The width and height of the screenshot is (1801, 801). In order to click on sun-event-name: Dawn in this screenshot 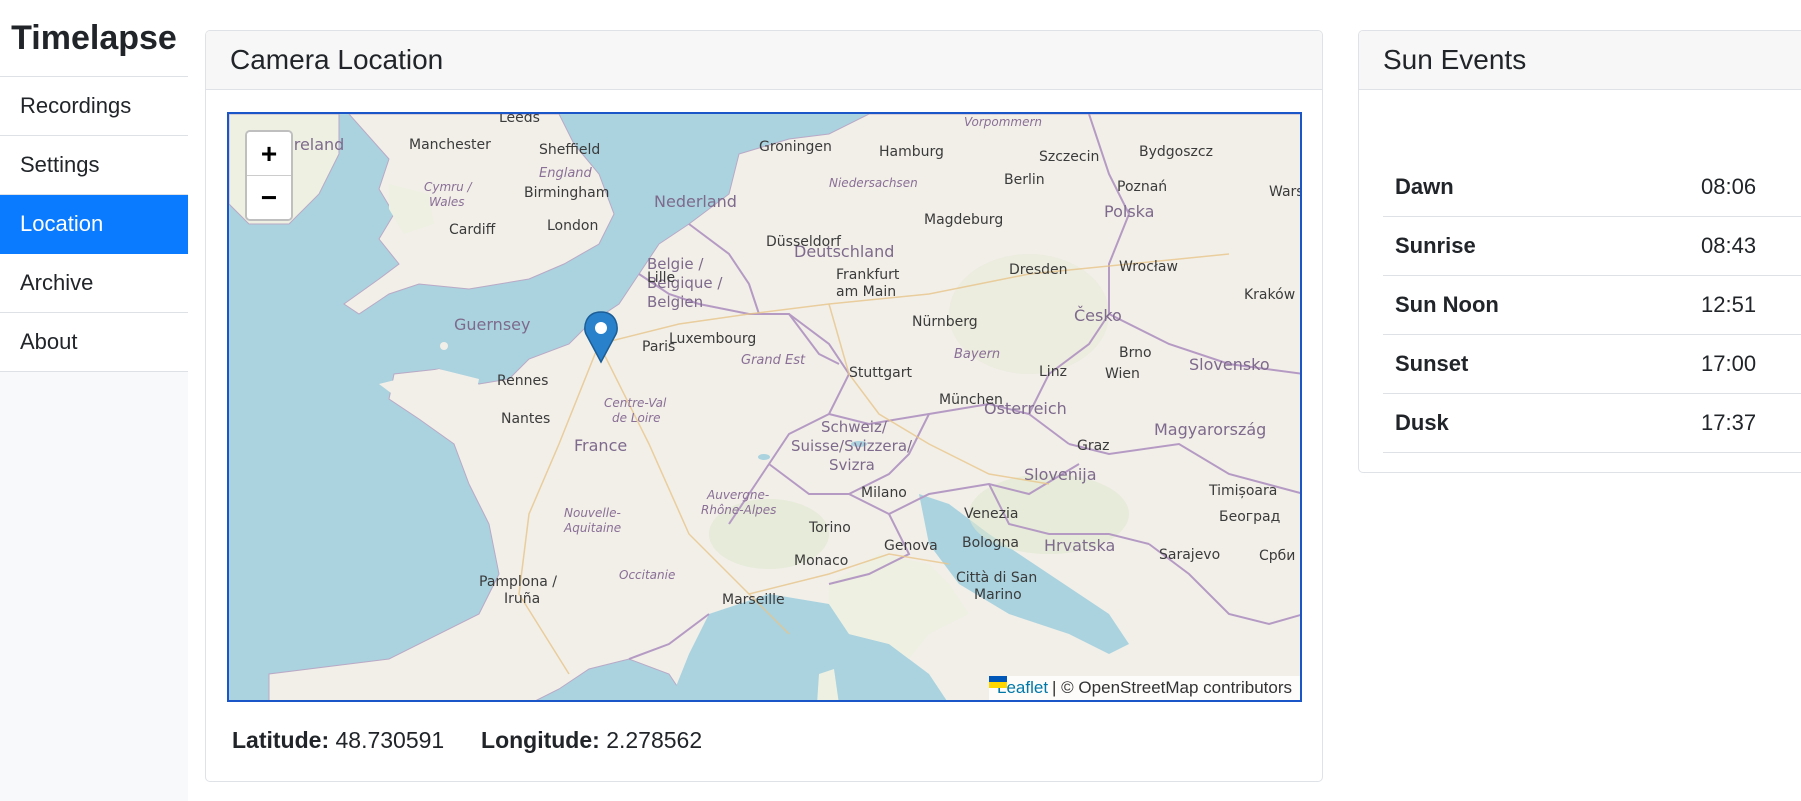, I will do `click(1424, 186)`.